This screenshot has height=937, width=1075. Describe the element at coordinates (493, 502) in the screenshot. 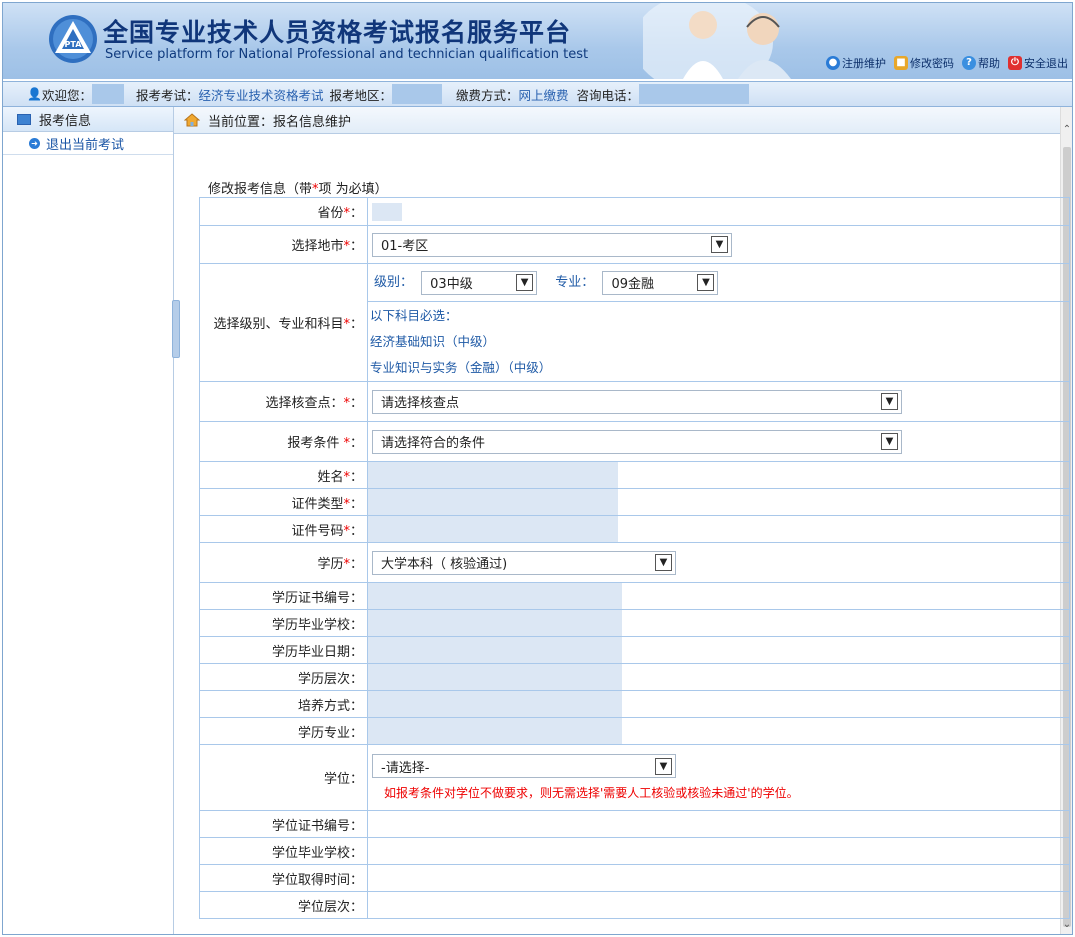

I see `id-type-redacted` at that location.